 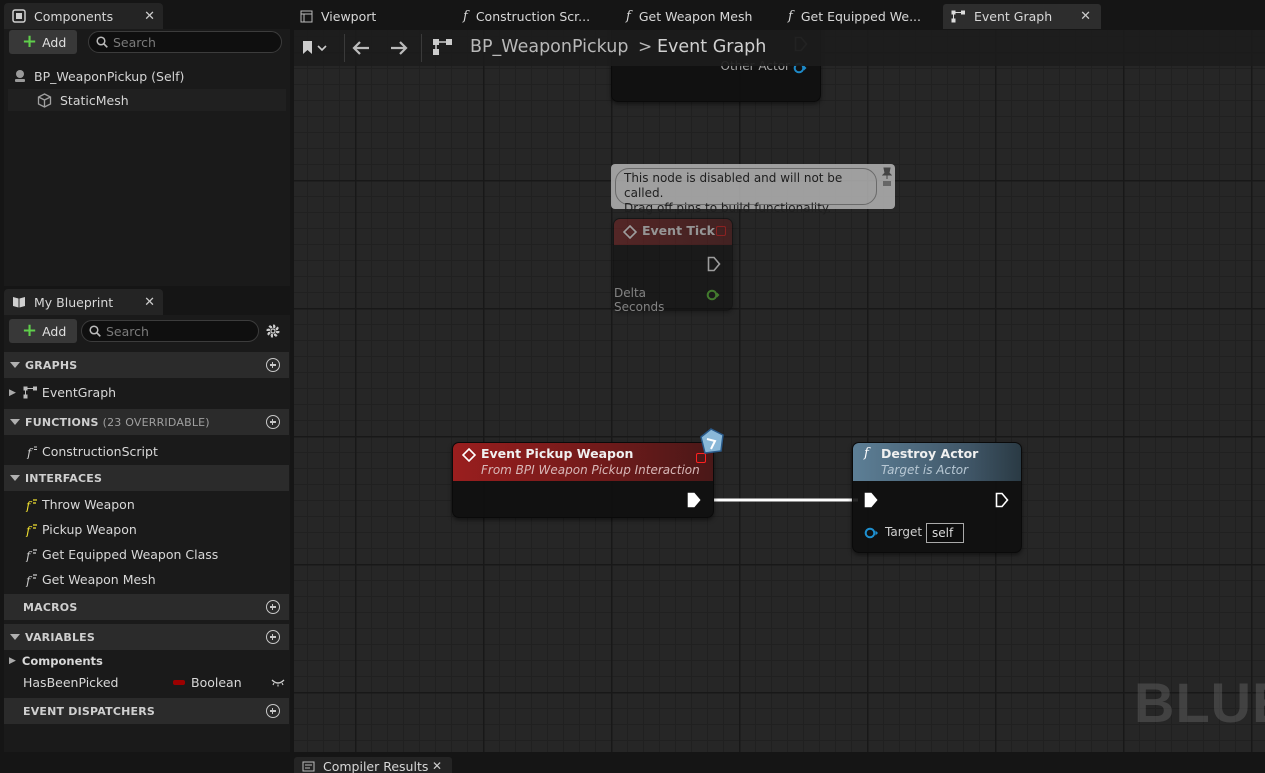 What do you see at coordinates (904, 532) in the screenshot?
I see `target-pin-label: Target` at bounding box center [904, 532].